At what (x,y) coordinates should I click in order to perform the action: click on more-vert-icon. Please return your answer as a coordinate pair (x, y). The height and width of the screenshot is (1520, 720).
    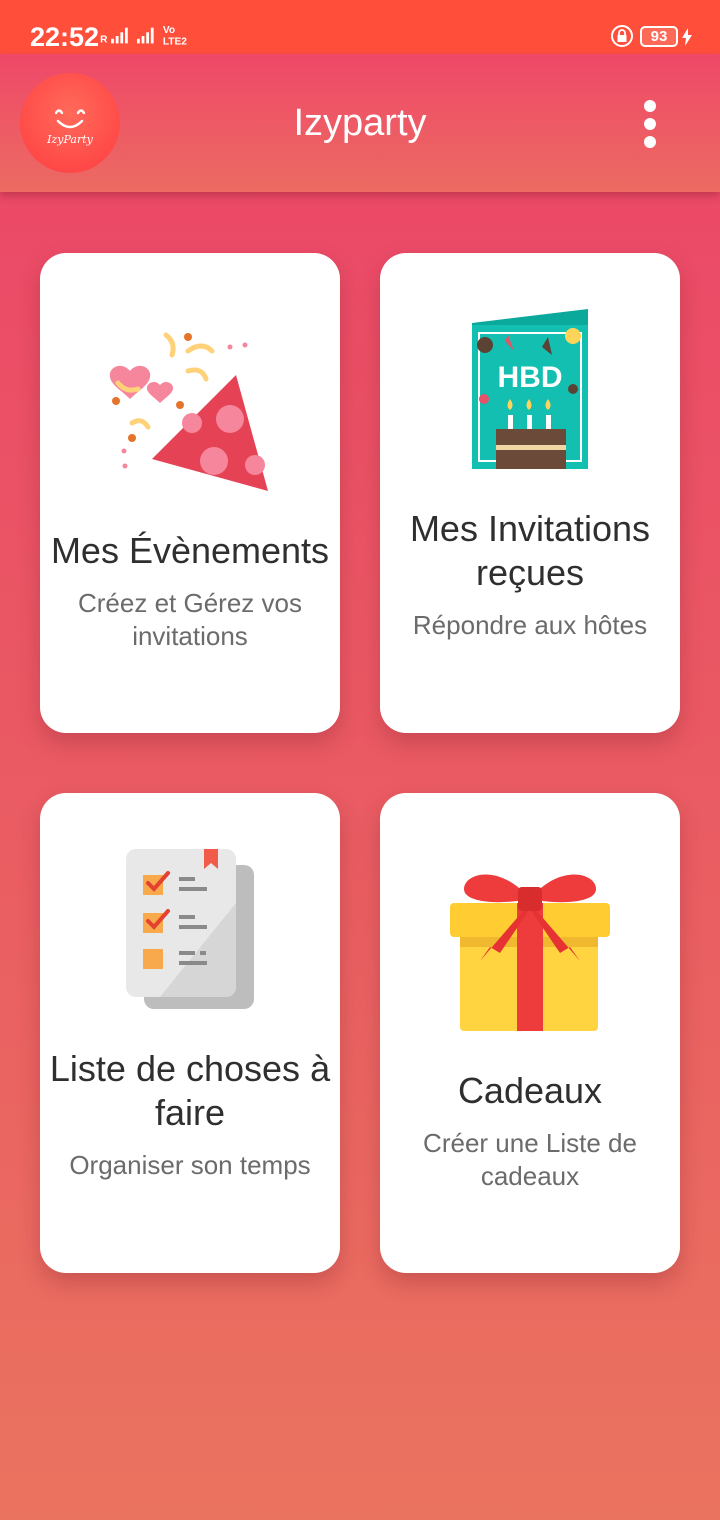
    Looking at the image, I should click on (650, 106).